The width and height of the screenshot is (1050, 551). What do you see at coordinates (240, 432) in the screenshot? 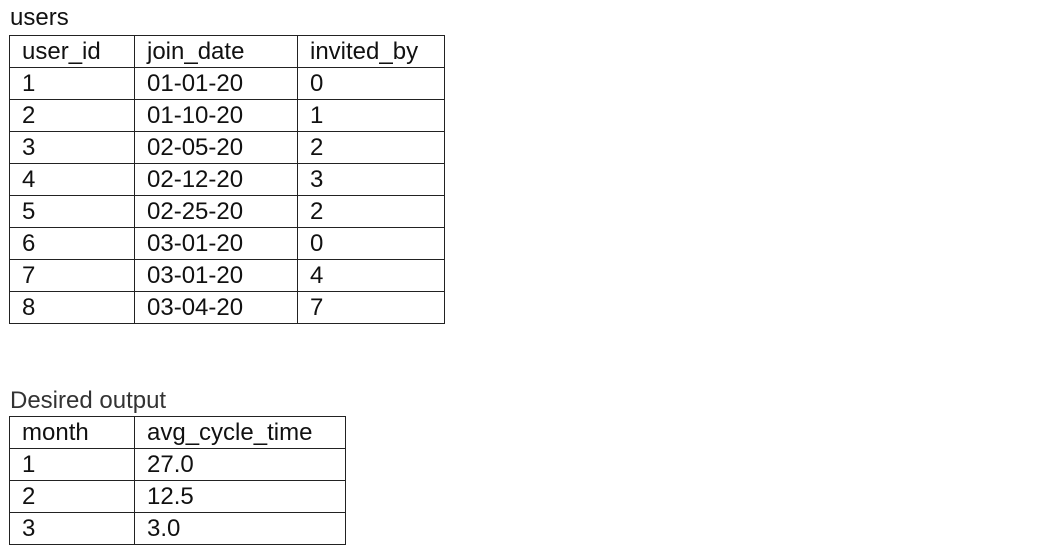
I see `column-header-avg-cycle-time: avg_cycle_time` at bounding box center [240, 432].